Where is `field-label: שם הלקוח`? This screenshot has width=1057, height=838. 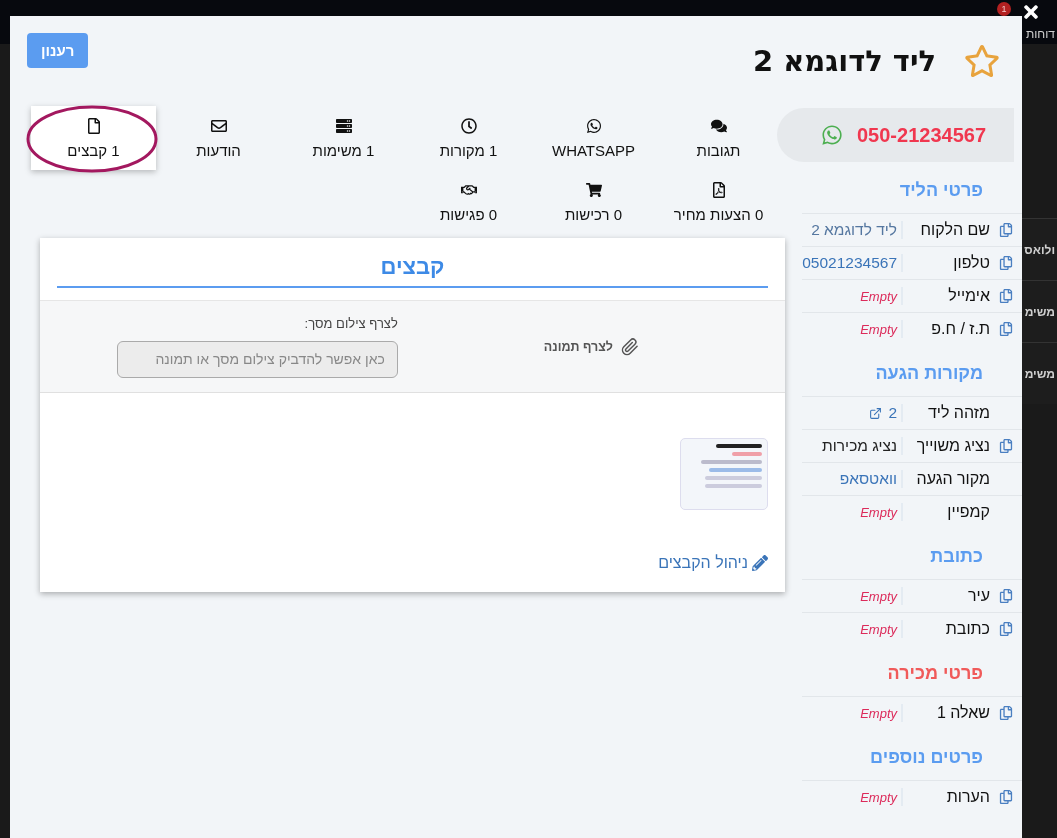 field-label: שם הלקוח is located at coordinates (954, 230).